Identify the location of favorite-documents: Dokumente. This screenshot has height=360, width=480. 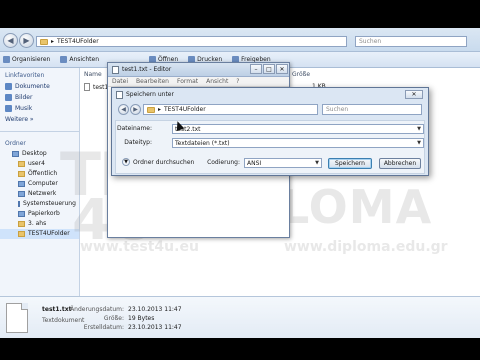
(39, 86).